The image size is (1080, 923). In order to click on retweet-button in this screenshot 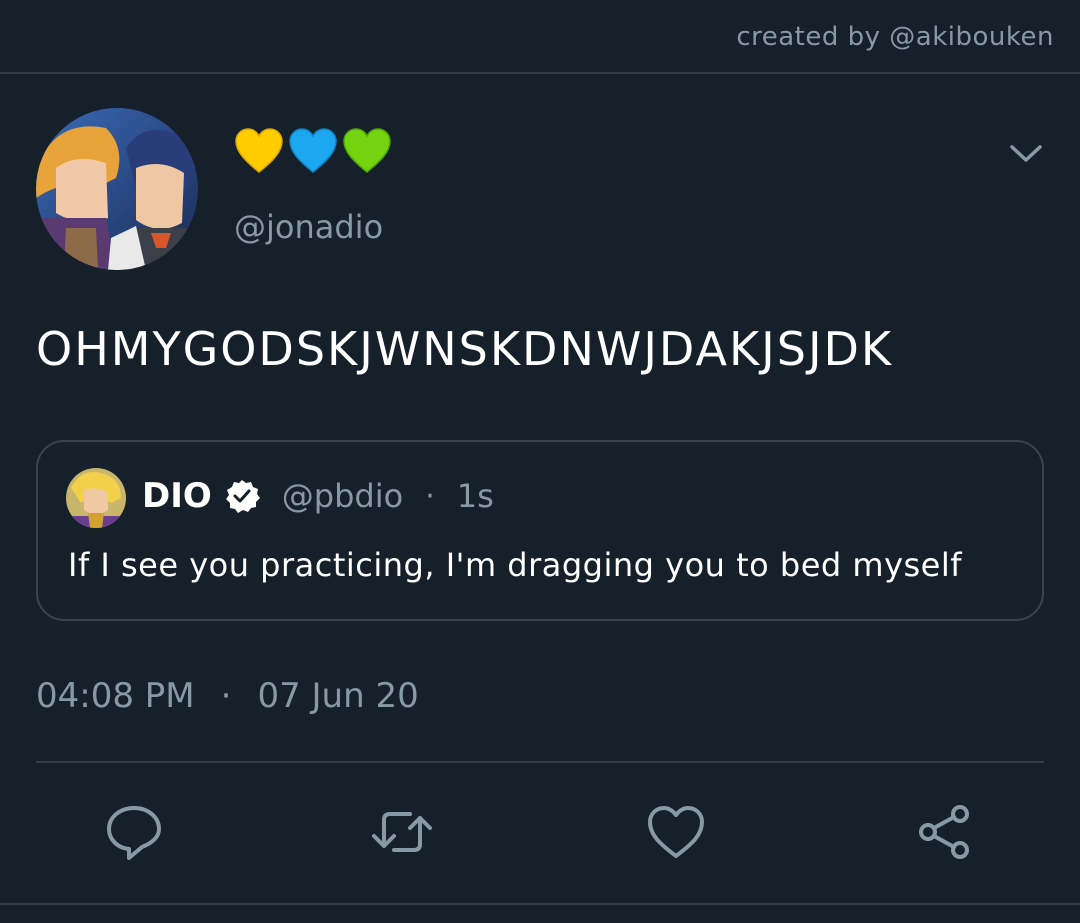, I will do `click(402, 832)`.